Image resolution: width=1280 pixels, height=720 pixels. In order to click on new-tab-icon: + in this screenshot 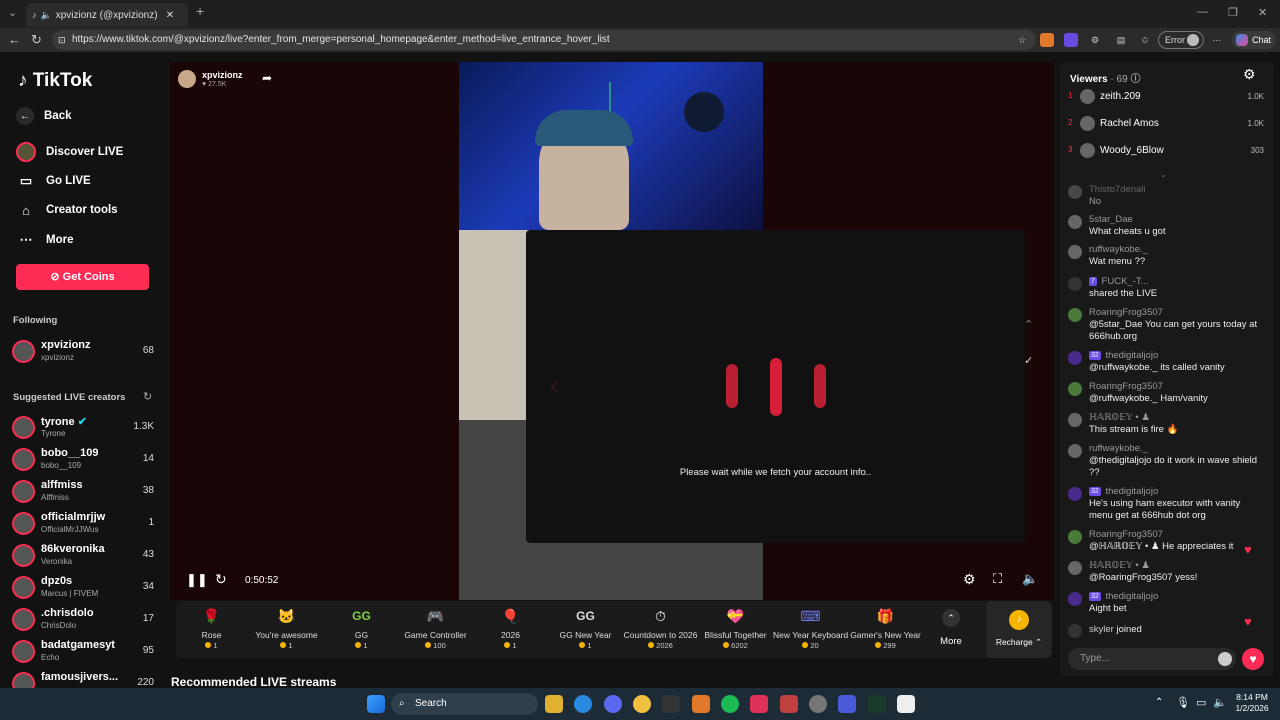, I will do `click(200, 11)`.